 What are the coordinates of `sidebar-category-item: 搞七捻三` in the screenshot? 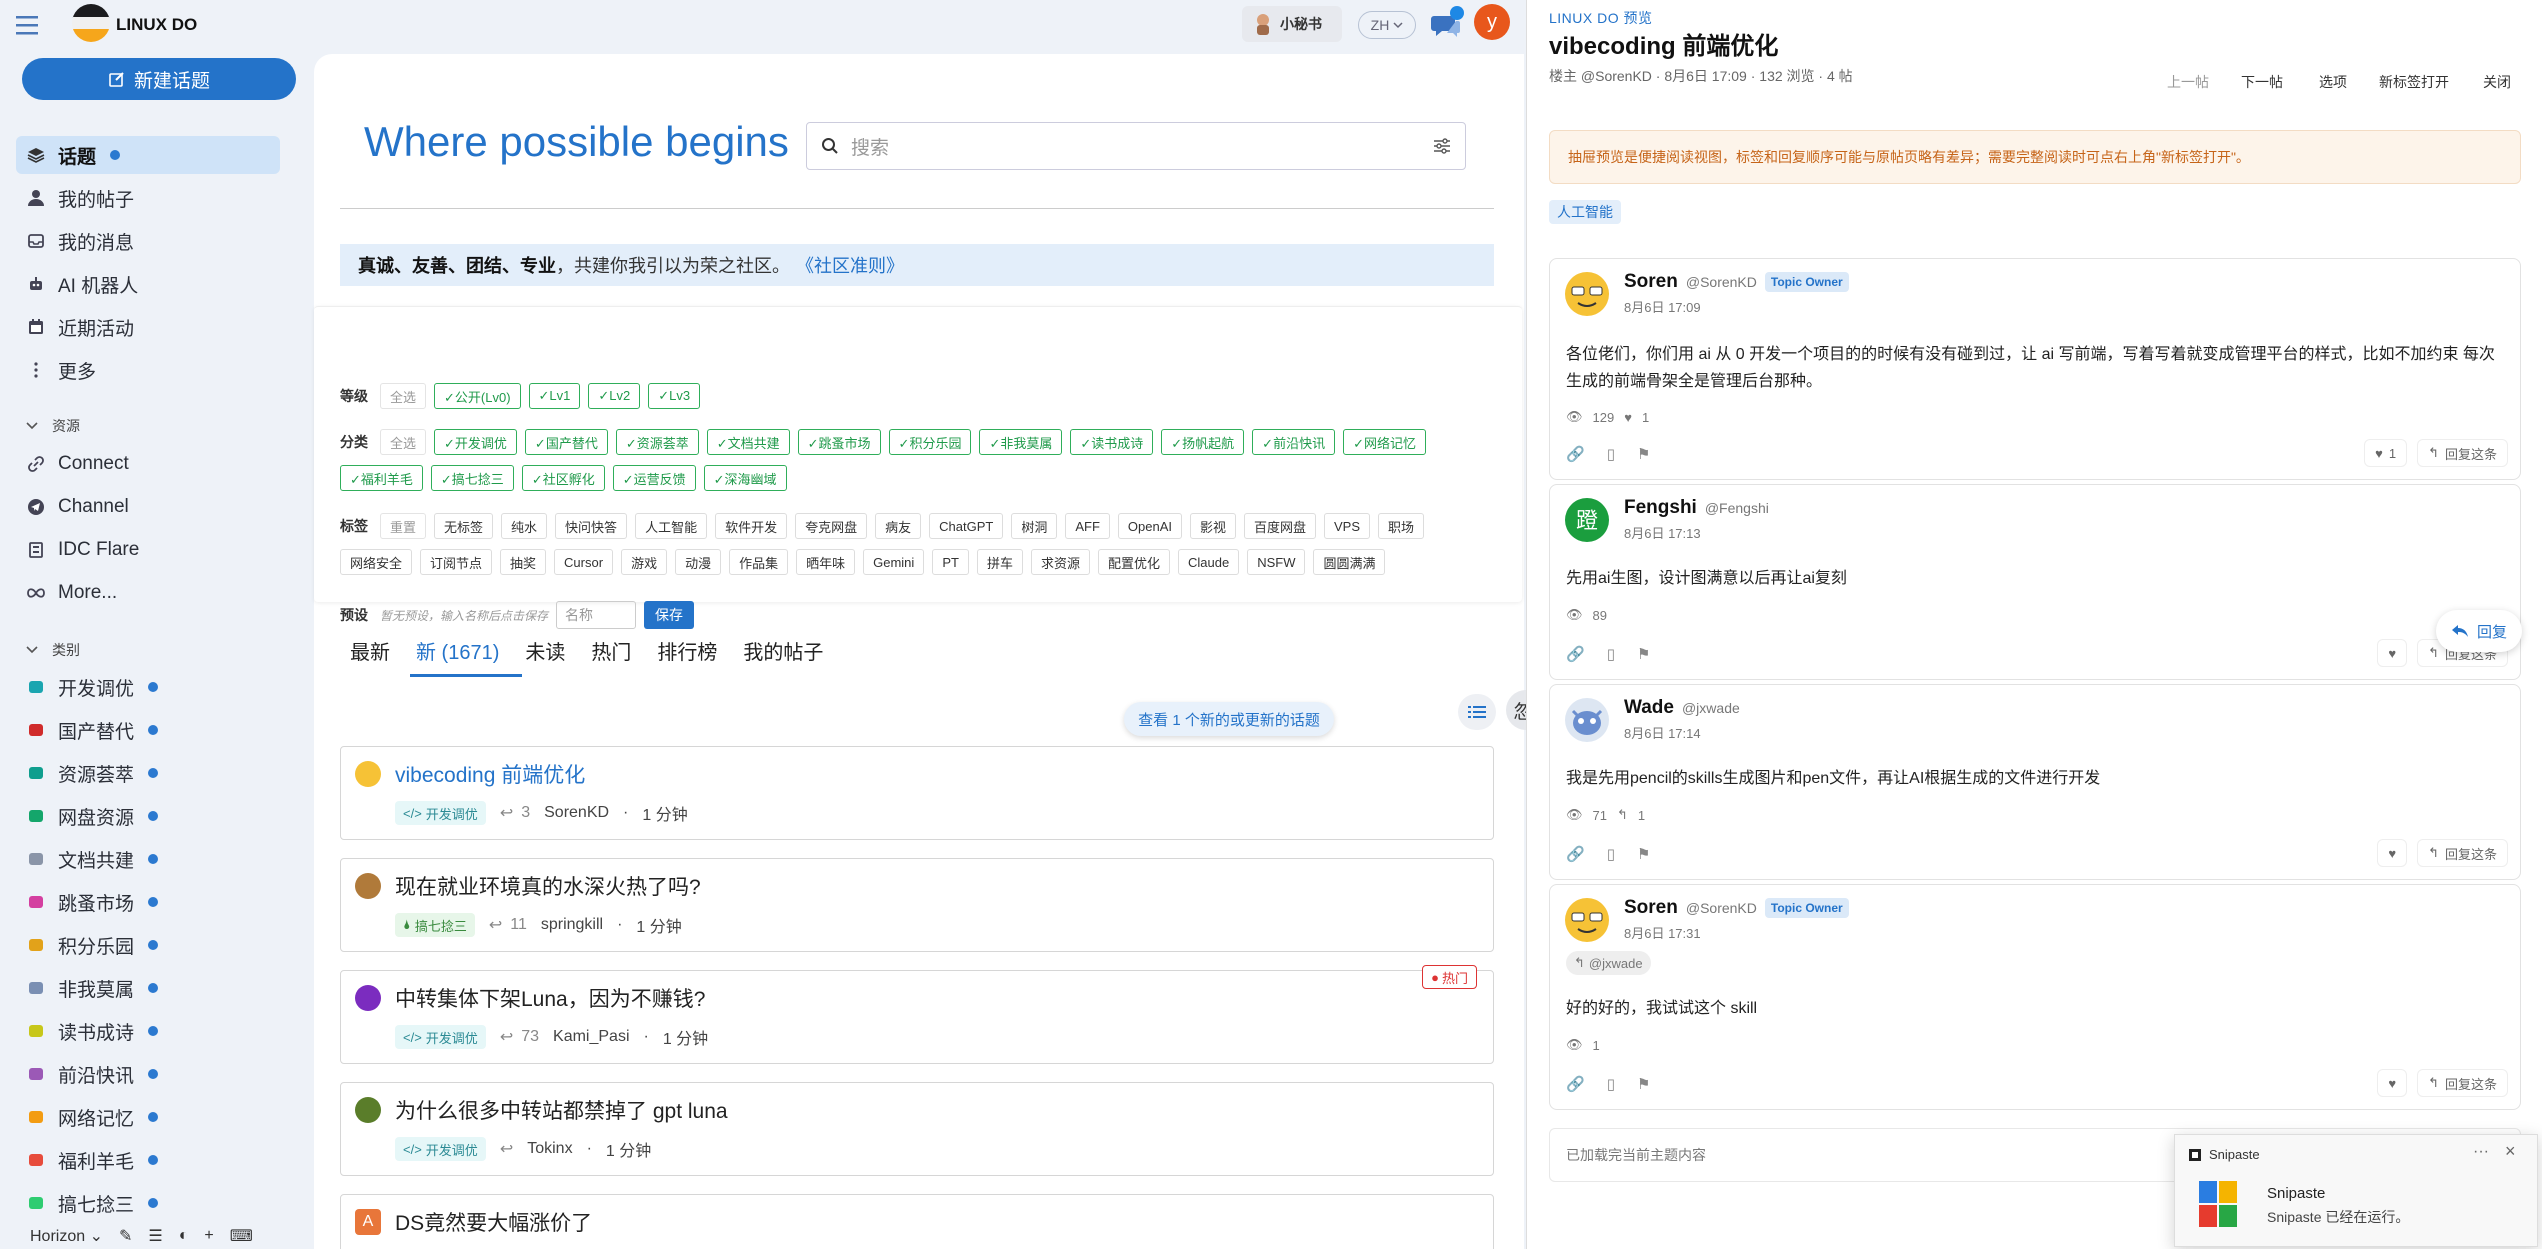 It's located at (148, 1203).